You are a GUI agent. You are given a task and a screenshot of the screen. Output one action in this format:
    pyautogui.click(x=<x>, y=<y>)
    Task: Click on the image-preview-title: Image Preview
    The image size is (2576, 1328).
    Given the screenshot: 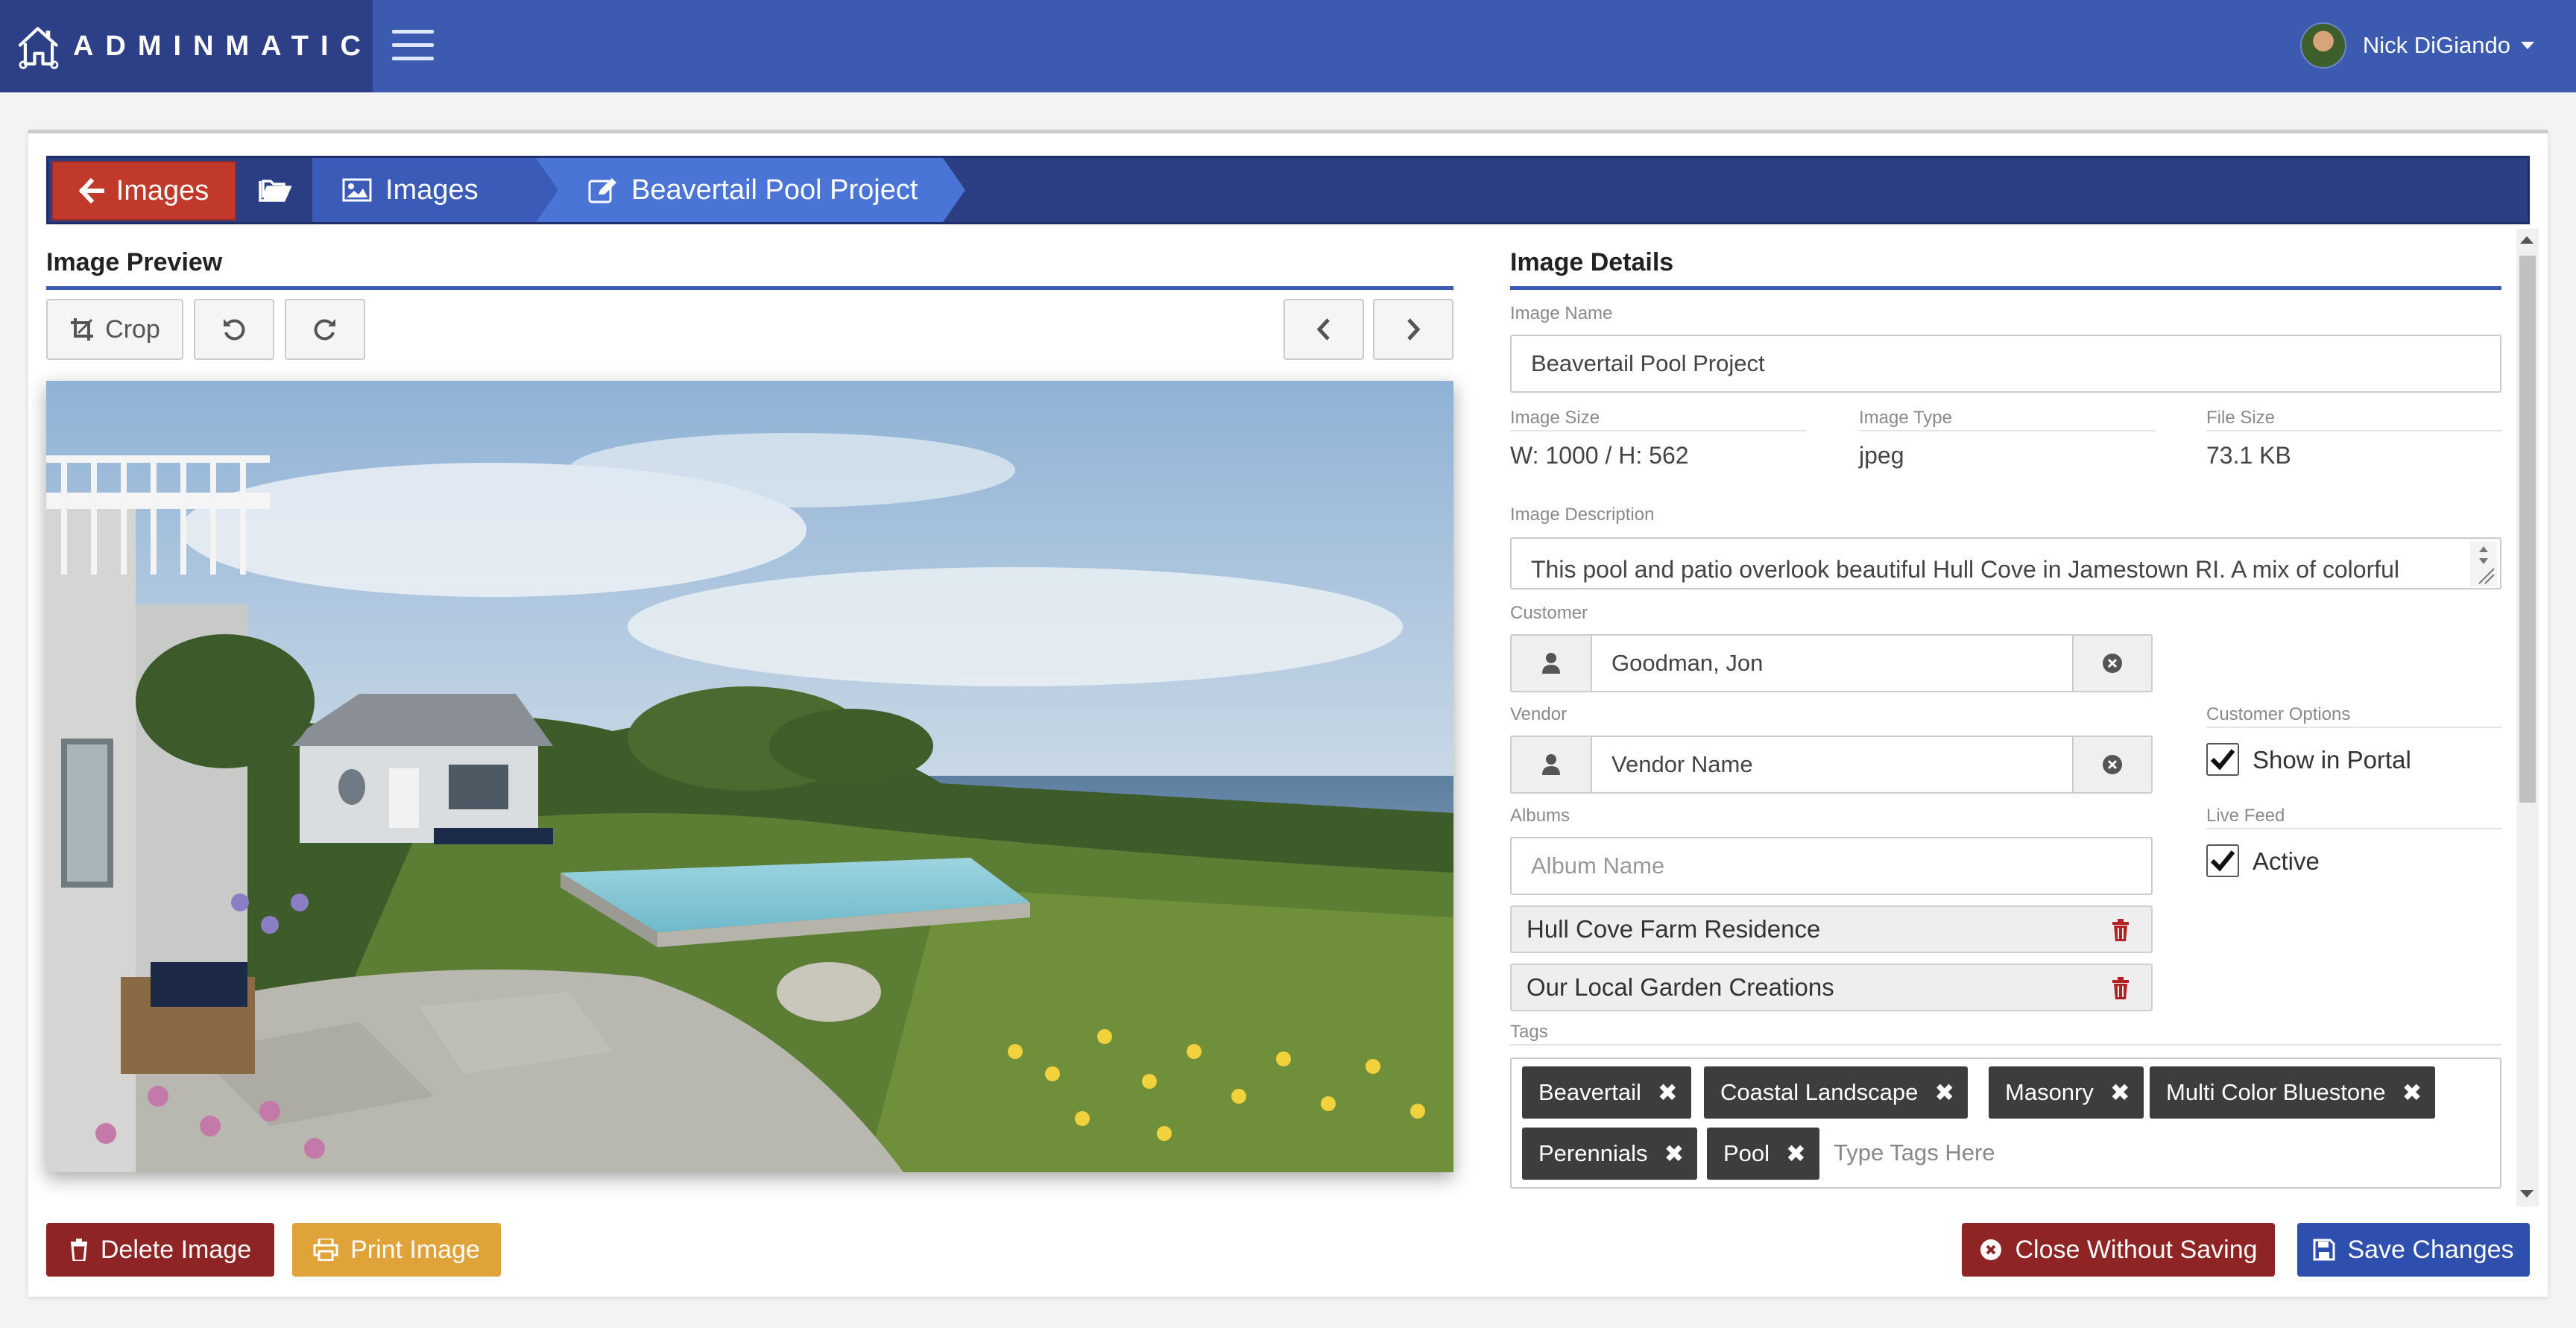 What is the action you would take?
    pyautogui.click(x=749, y=269)
    